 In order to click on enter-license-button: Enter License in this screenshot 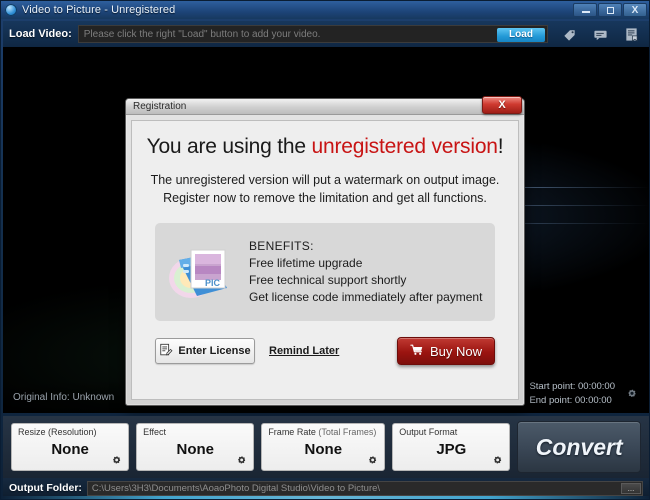, I will do `click(205, 351)`.